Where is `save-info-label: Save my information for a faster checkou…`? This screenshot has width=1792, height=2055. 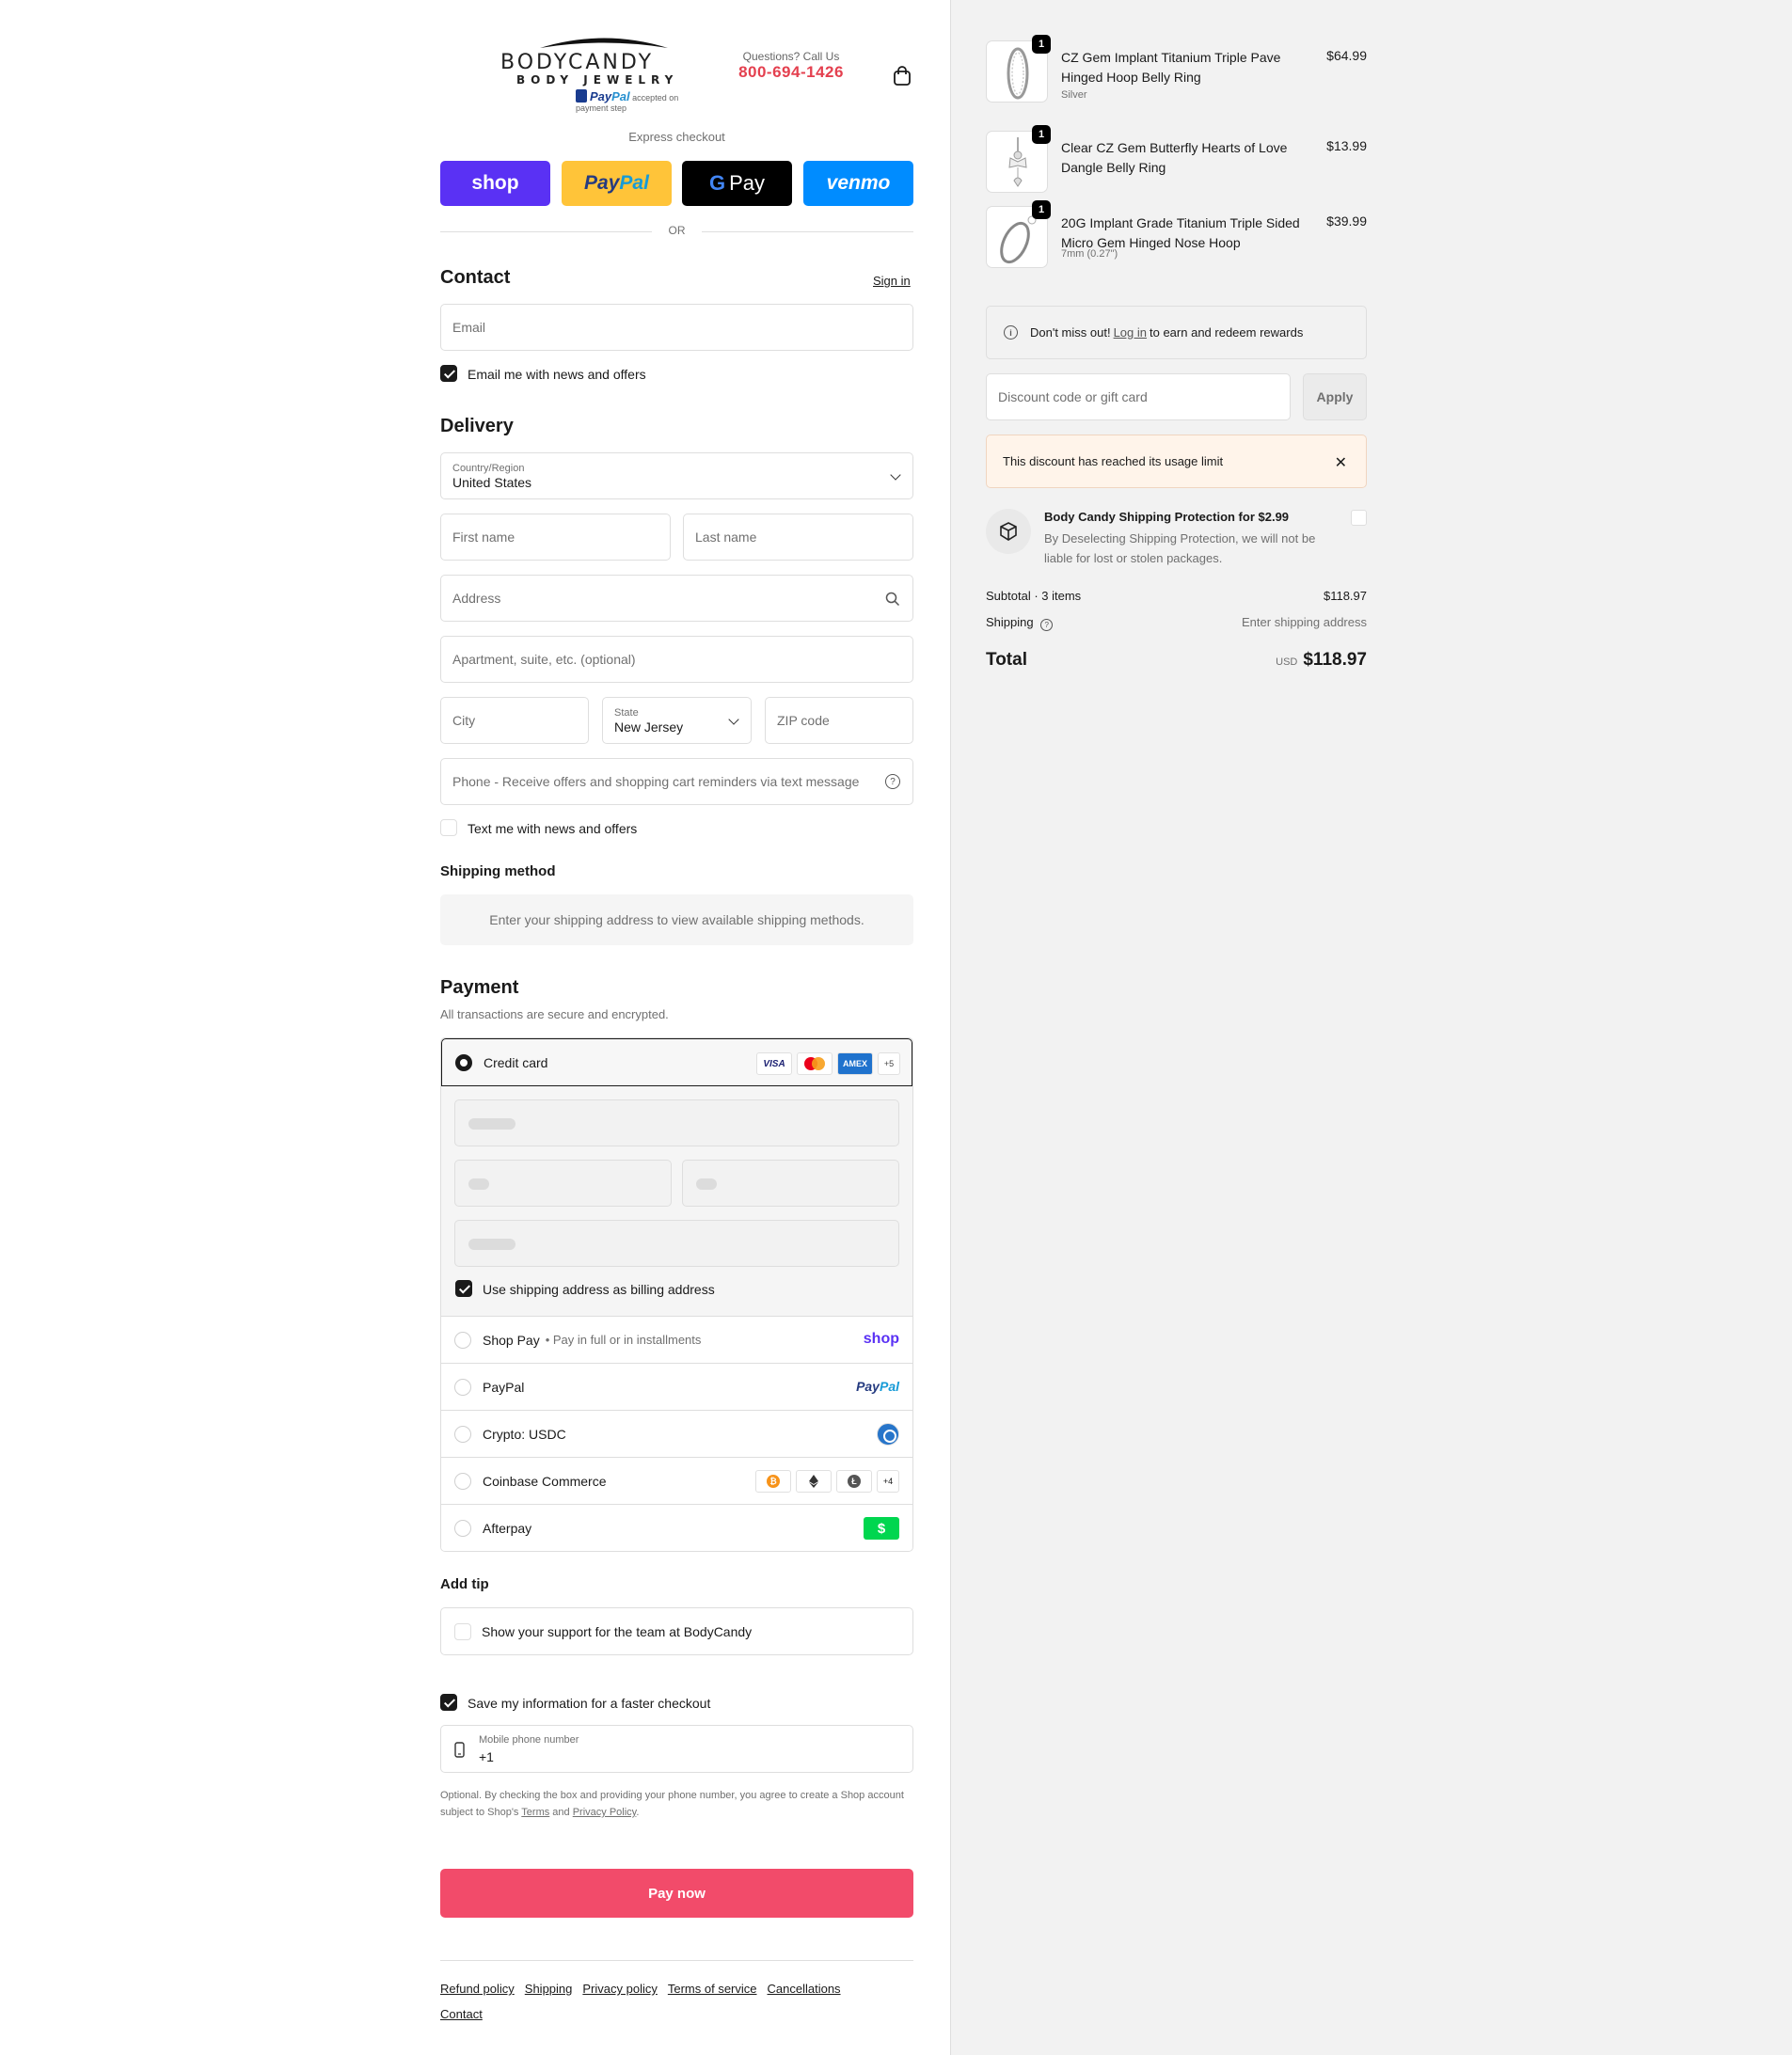 save-info-label: Save my information for a faster checkou… is located at coordinates (589, 1703).